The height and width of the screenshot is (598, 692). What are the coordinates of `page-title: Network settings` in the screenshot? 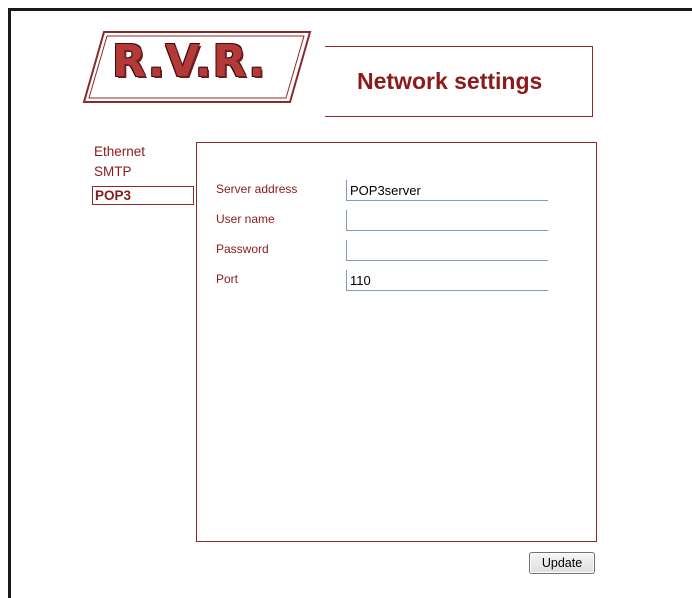 It's located at (450, 81).